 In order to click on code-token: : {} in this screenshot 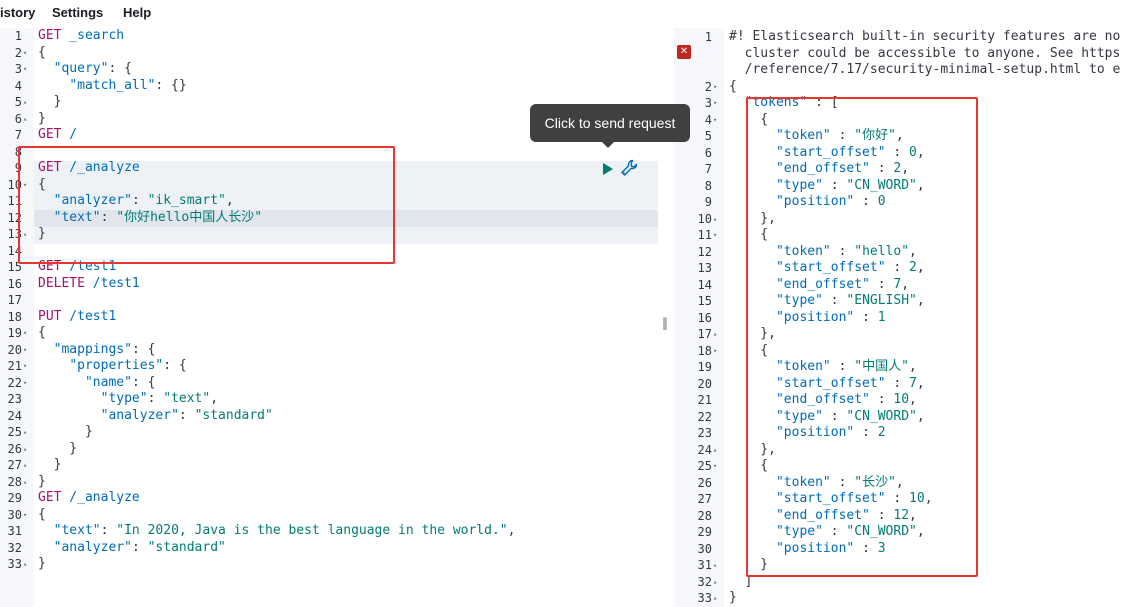, I will do `click(171, 85)`.